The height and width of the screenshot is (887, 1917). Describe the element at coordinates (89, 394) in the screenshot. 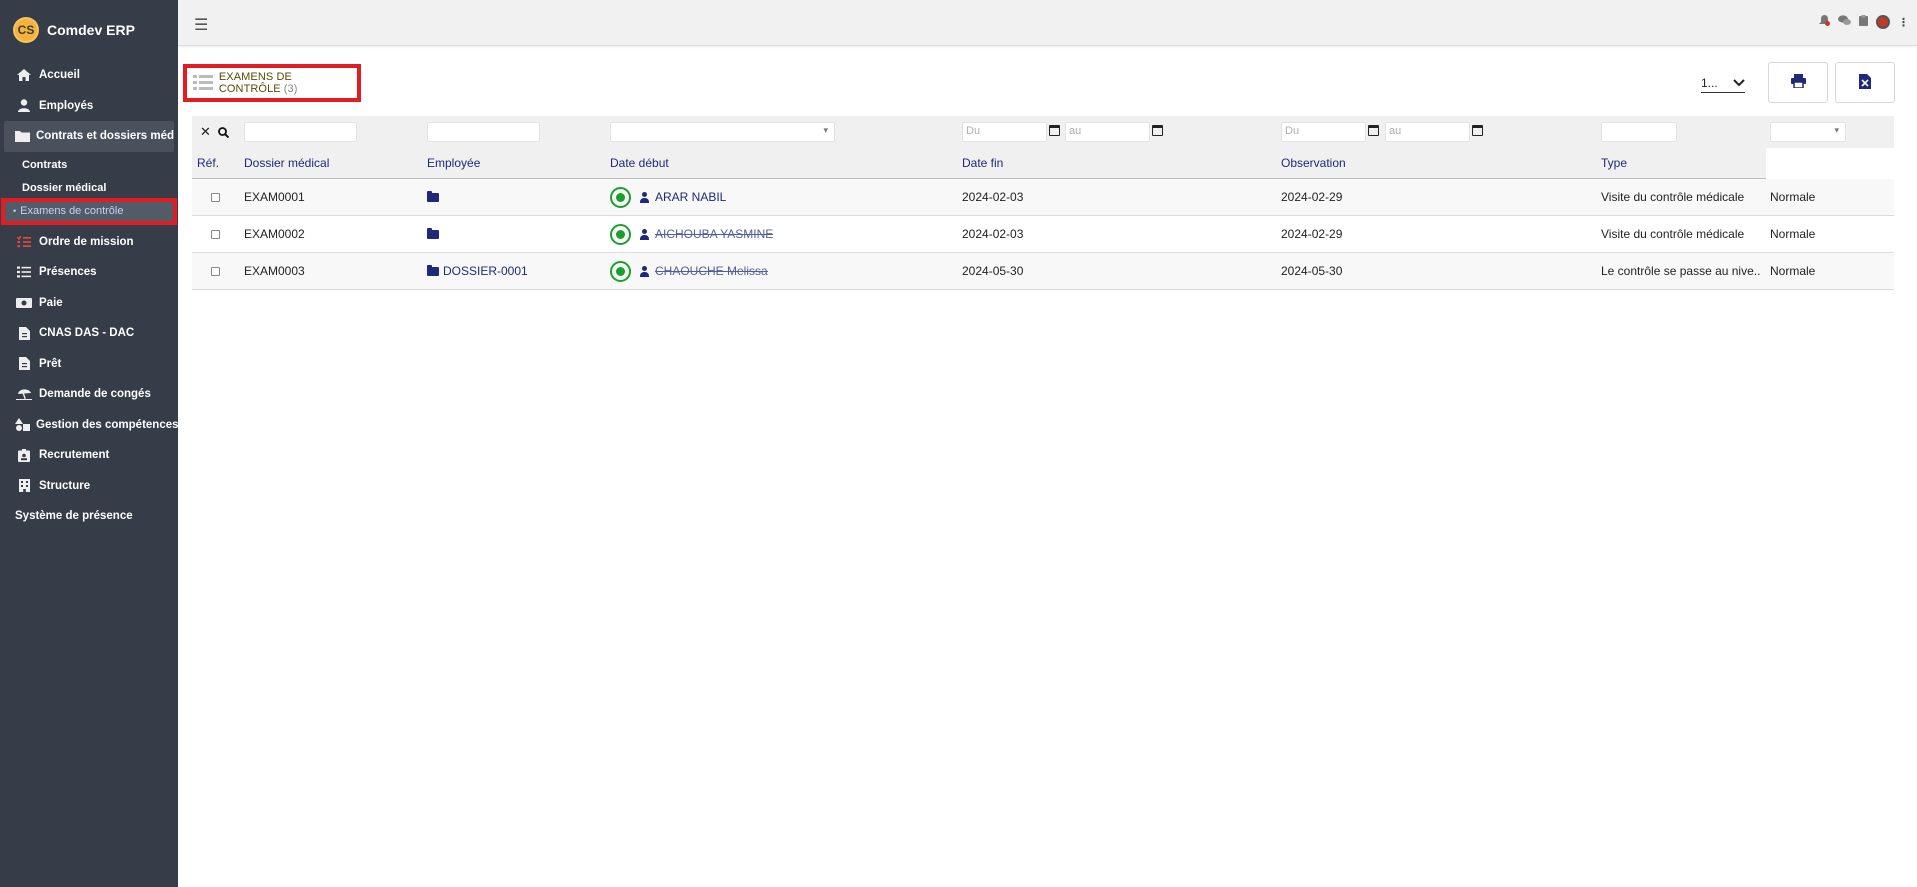

I see `sidebar-item-demande-conges: Demande de congés` at that location.